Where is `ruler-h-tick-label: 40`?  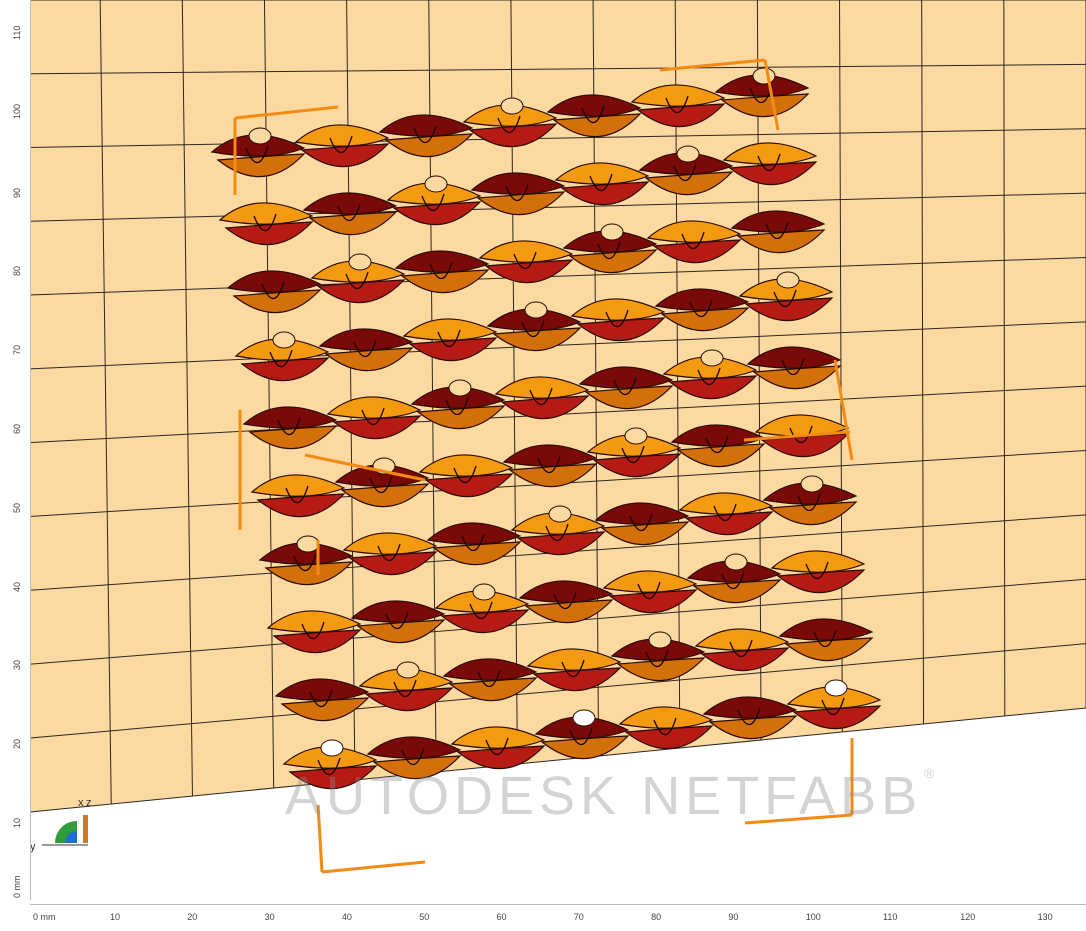 ruler-h-tick-label: 40 is located at coordinates (346, 917).